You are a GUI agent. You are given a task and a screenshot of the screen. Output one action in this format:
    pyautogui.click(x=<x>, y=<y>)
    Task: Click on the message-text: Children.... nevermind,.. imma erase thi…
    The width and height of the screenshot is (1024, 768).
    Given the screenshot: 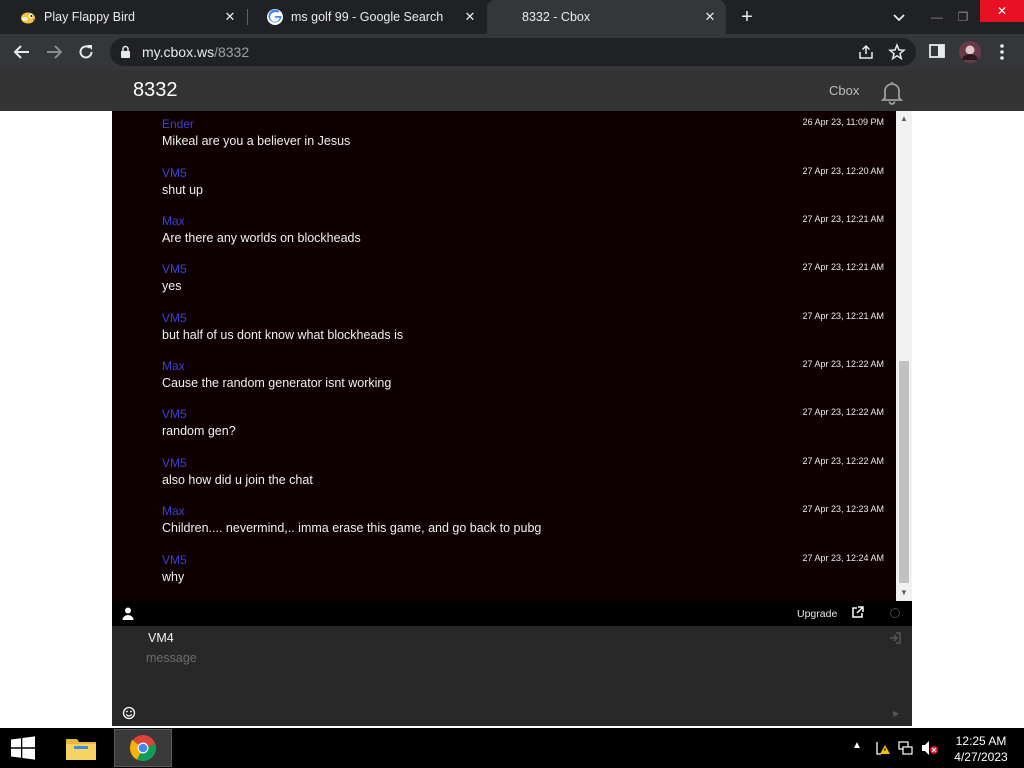 What is the action you would take?
    pyautogui.click(x=352, y=528)
    